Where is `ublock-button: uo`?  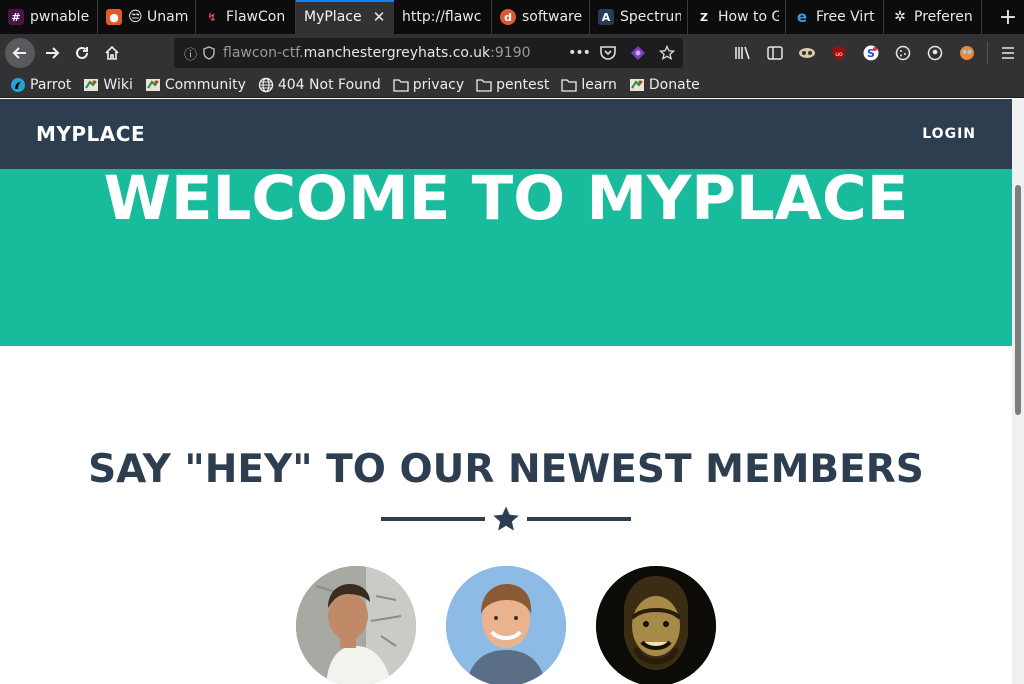
ublock-button: uo is located at coordinates (839, 53).